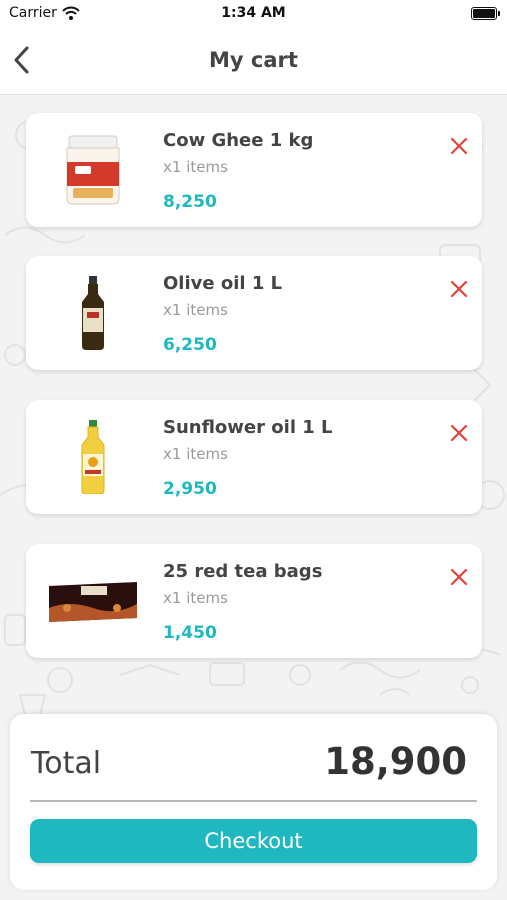 Image resolution: width=507 pixels, height=900 pixels. Describe the element at coordinates (254, 457) in the screenshot. I see `cart-item: Sunflower oil 1 L x1 items 2,950` at that location.